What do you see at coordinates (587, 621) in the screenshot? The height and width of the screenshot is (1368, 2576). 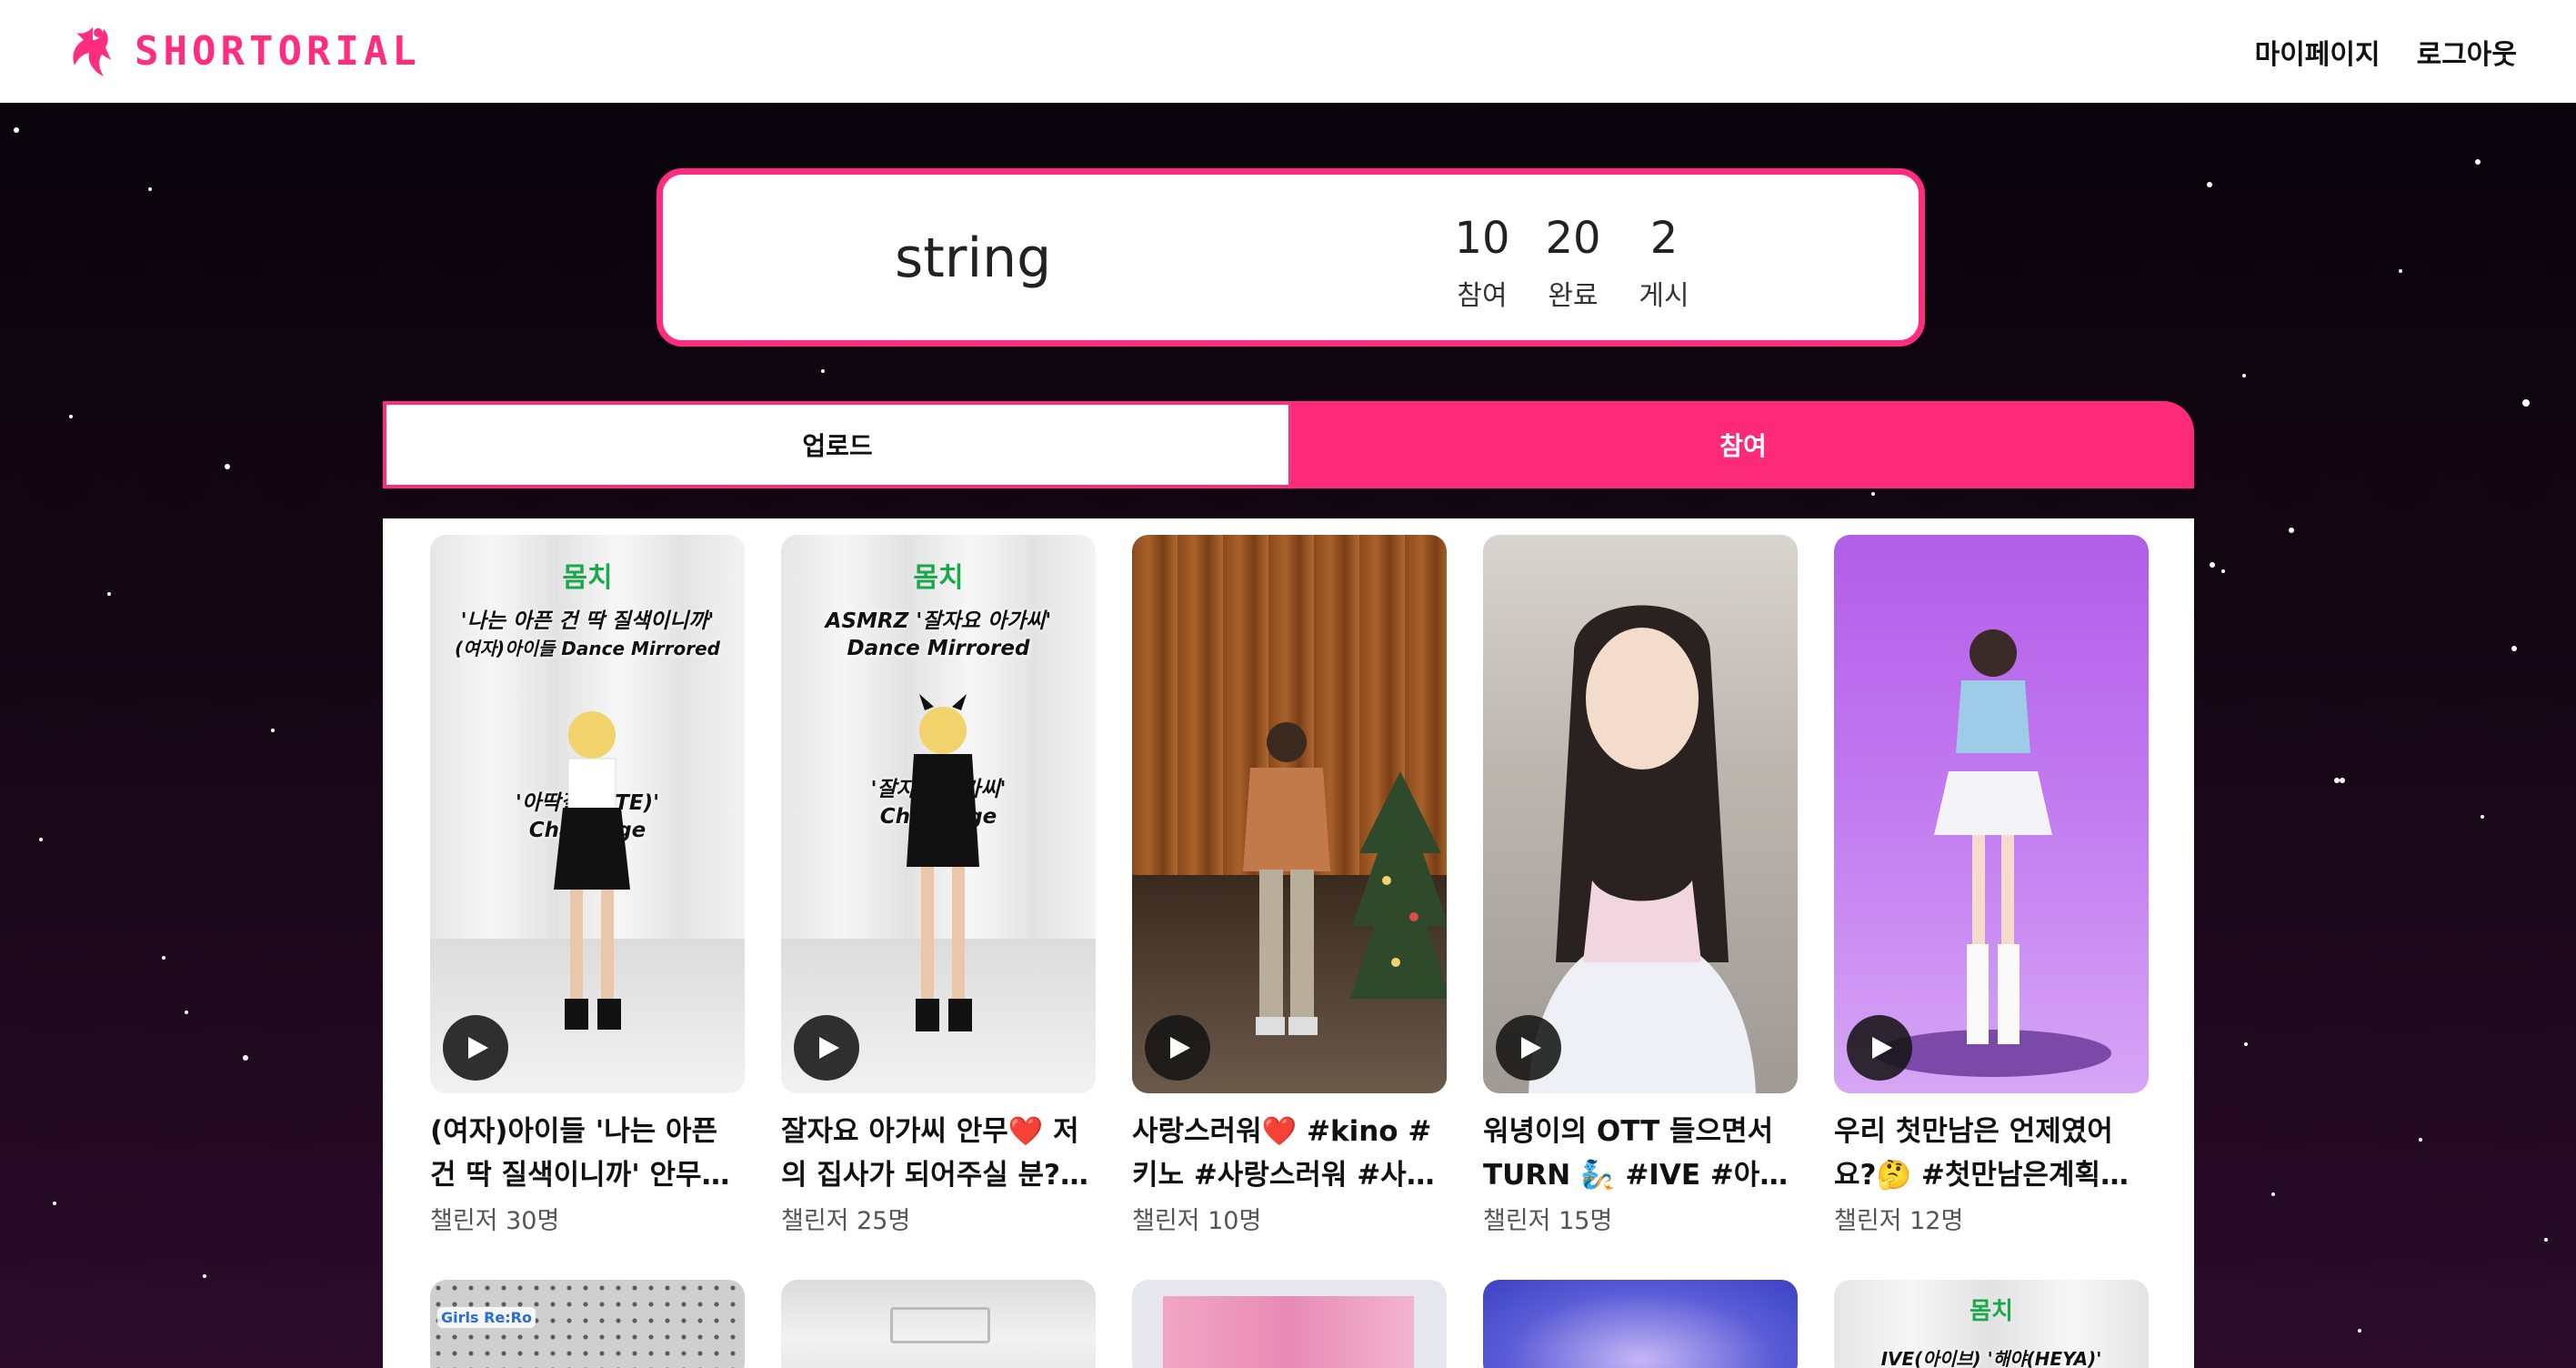 I see `overlay-line: '나는 아픈 건 딱 질색이니까'` at bounding box center [587, 621].